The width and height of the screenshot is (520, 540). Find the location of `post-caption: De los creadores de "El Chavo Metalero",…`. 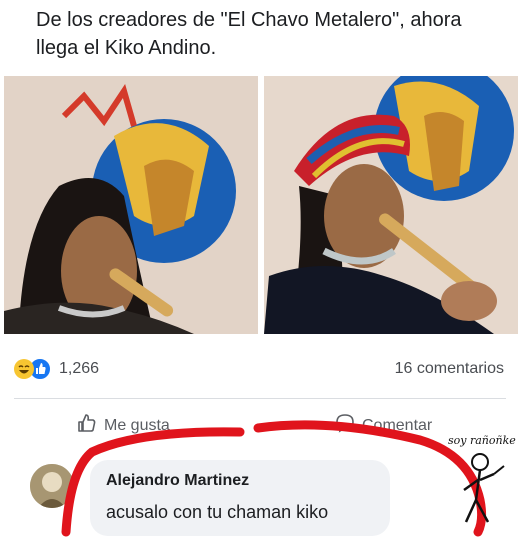

post-caption: De los creadores de "El Chavo Metalero",… is located at coordinates (249, 34).